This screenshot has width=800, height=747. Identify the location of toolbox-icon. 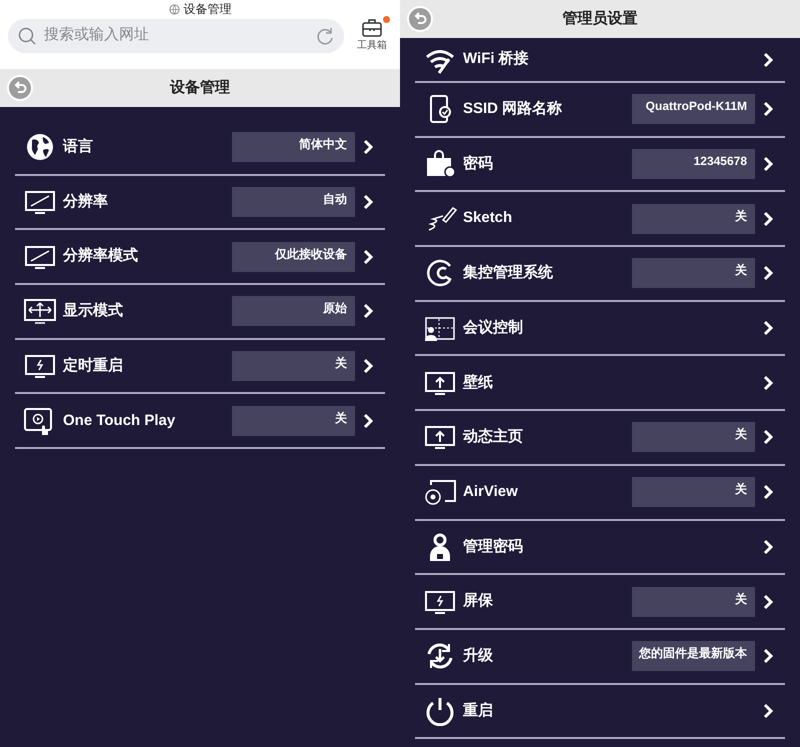
(372, 28).